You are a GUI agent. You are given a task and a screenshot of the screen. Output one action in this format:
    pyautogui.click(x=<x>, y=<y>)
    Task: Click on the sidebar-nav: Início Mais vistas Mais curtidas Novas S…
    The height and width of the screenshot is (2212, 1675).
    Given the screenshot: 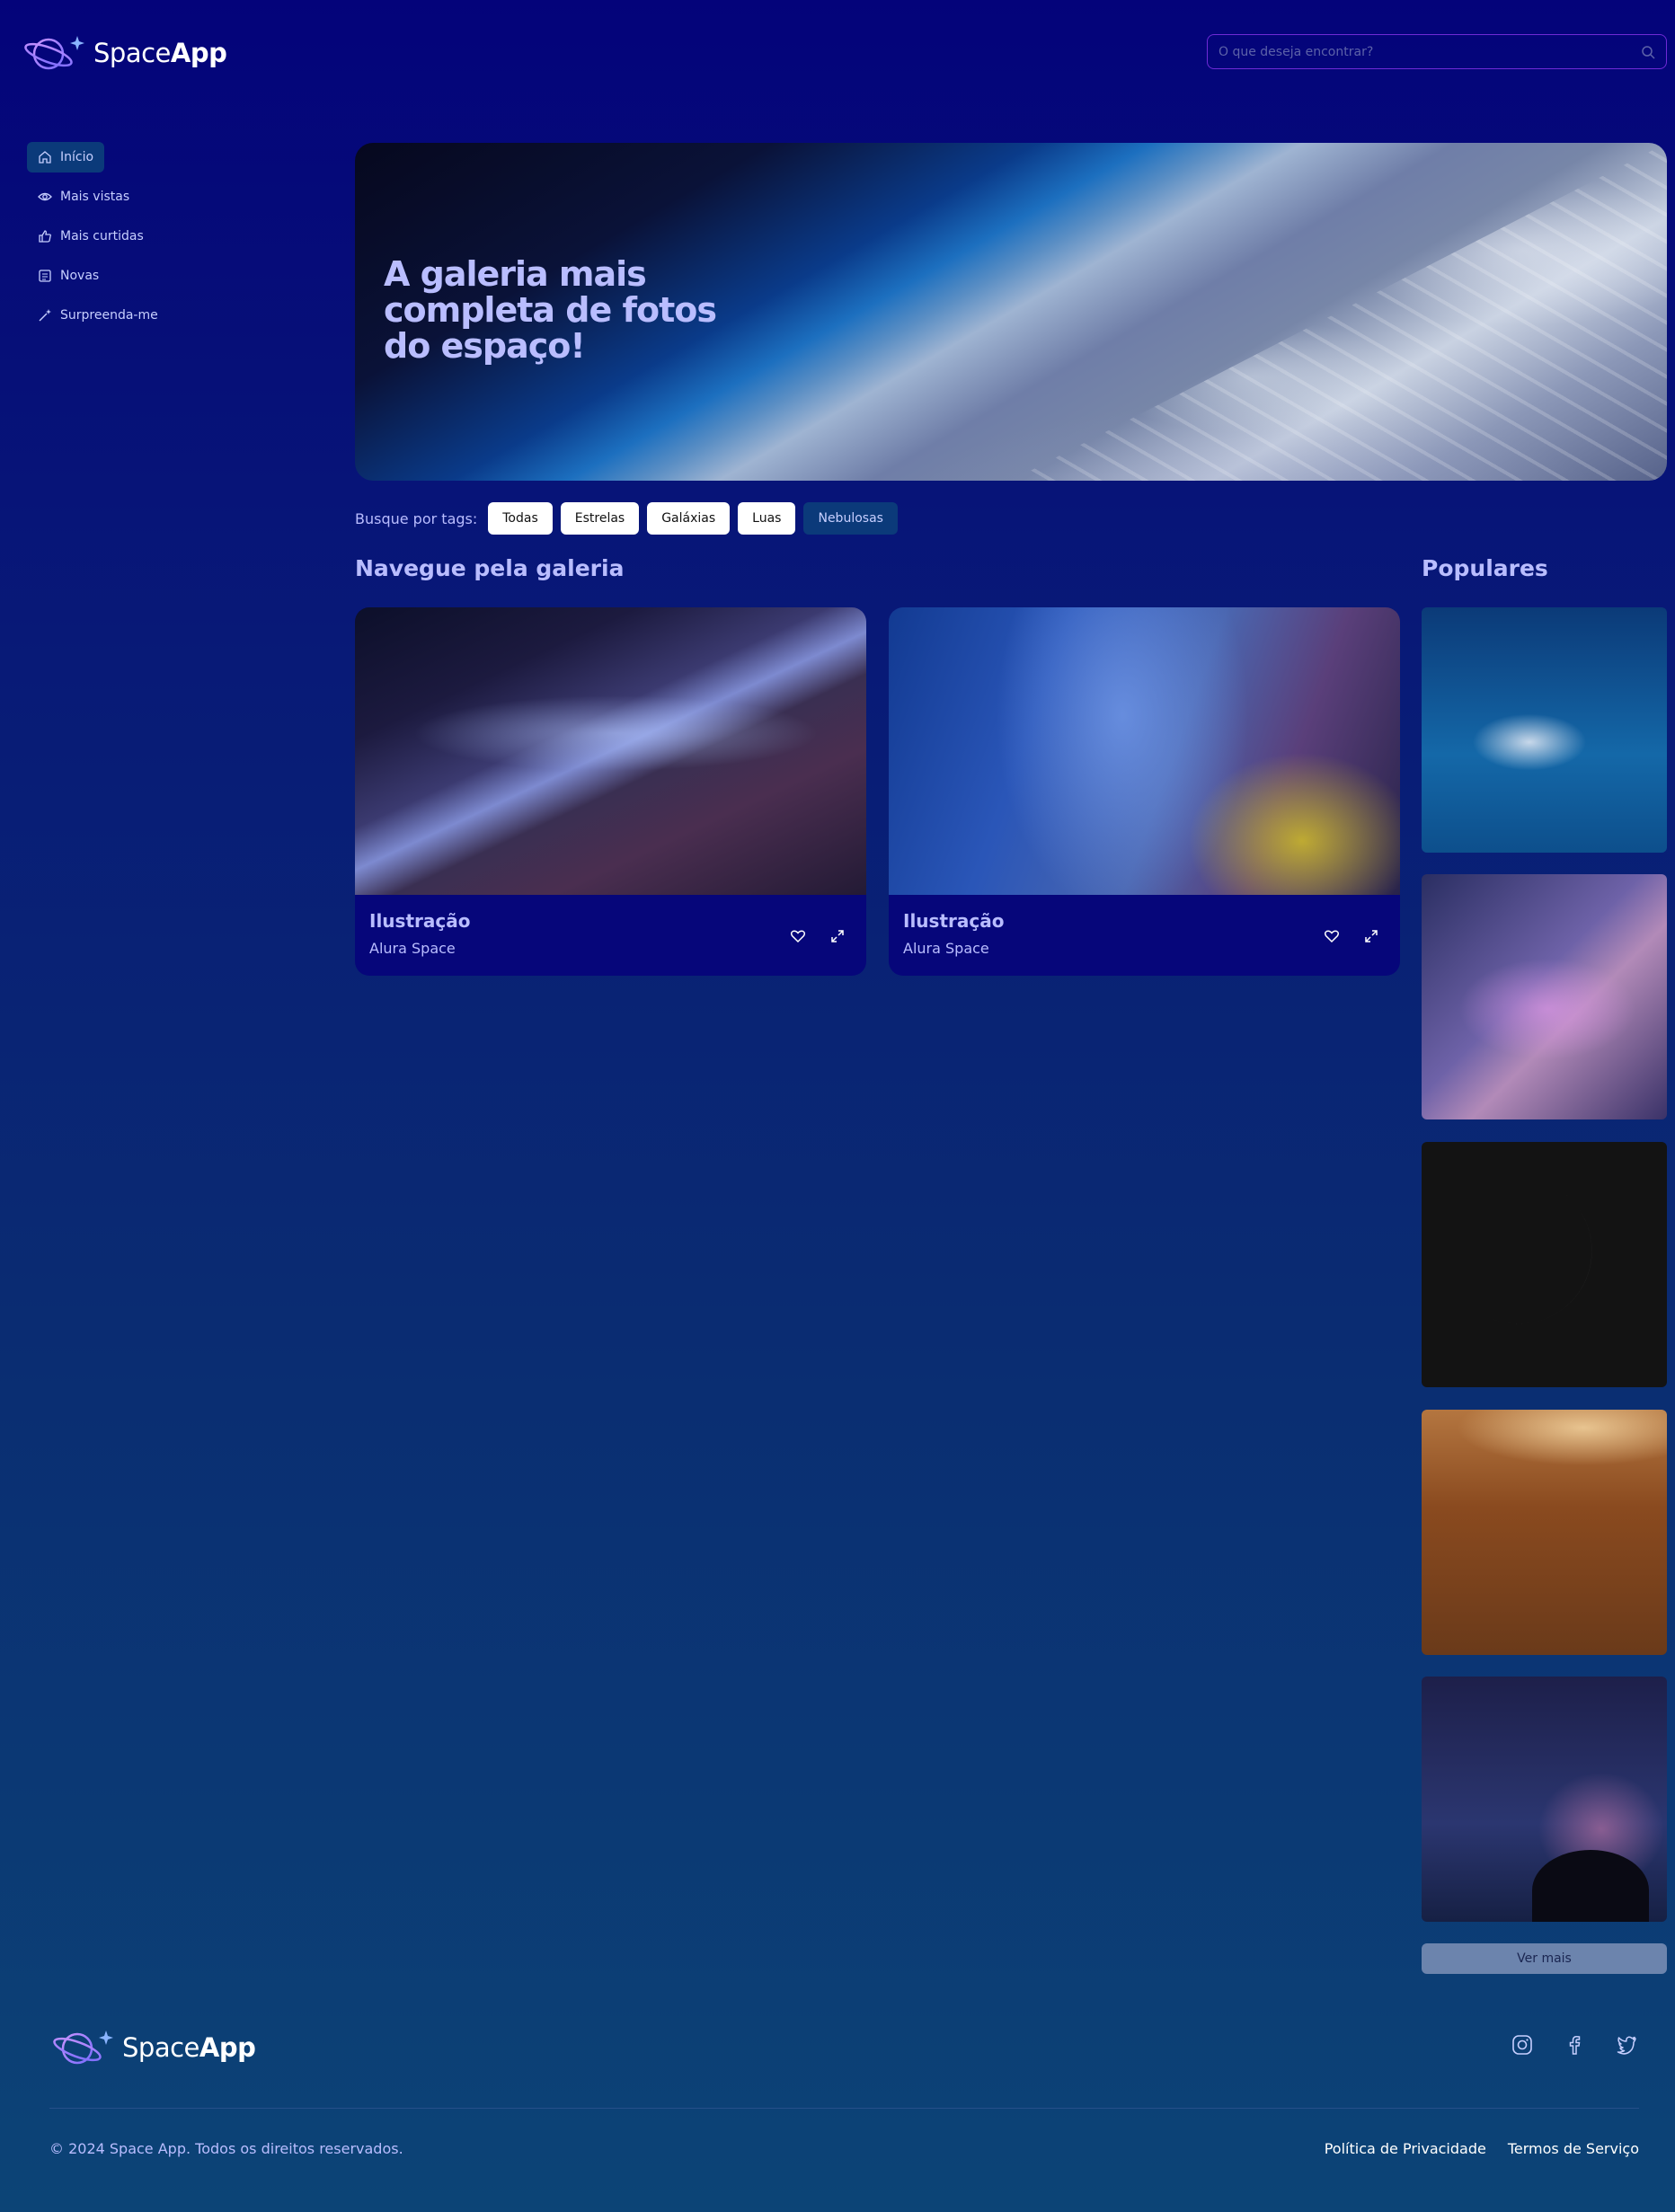 What is the action you would take?
    pyautogui.click(x=144, y=241)
    